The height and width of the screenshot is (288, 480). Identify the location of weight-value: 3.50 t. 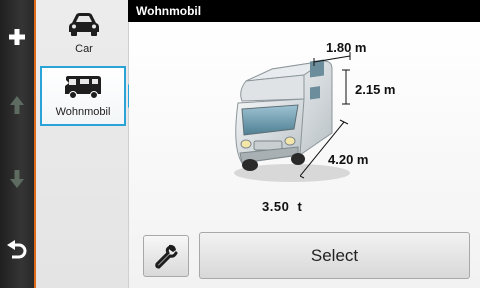
(282, 206).